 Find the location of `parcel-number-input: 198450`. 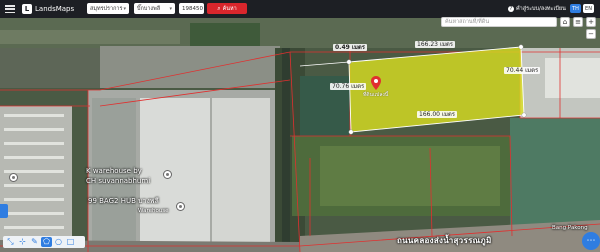

parcel-number-input: 198450 is located at coordinates (191, 8).